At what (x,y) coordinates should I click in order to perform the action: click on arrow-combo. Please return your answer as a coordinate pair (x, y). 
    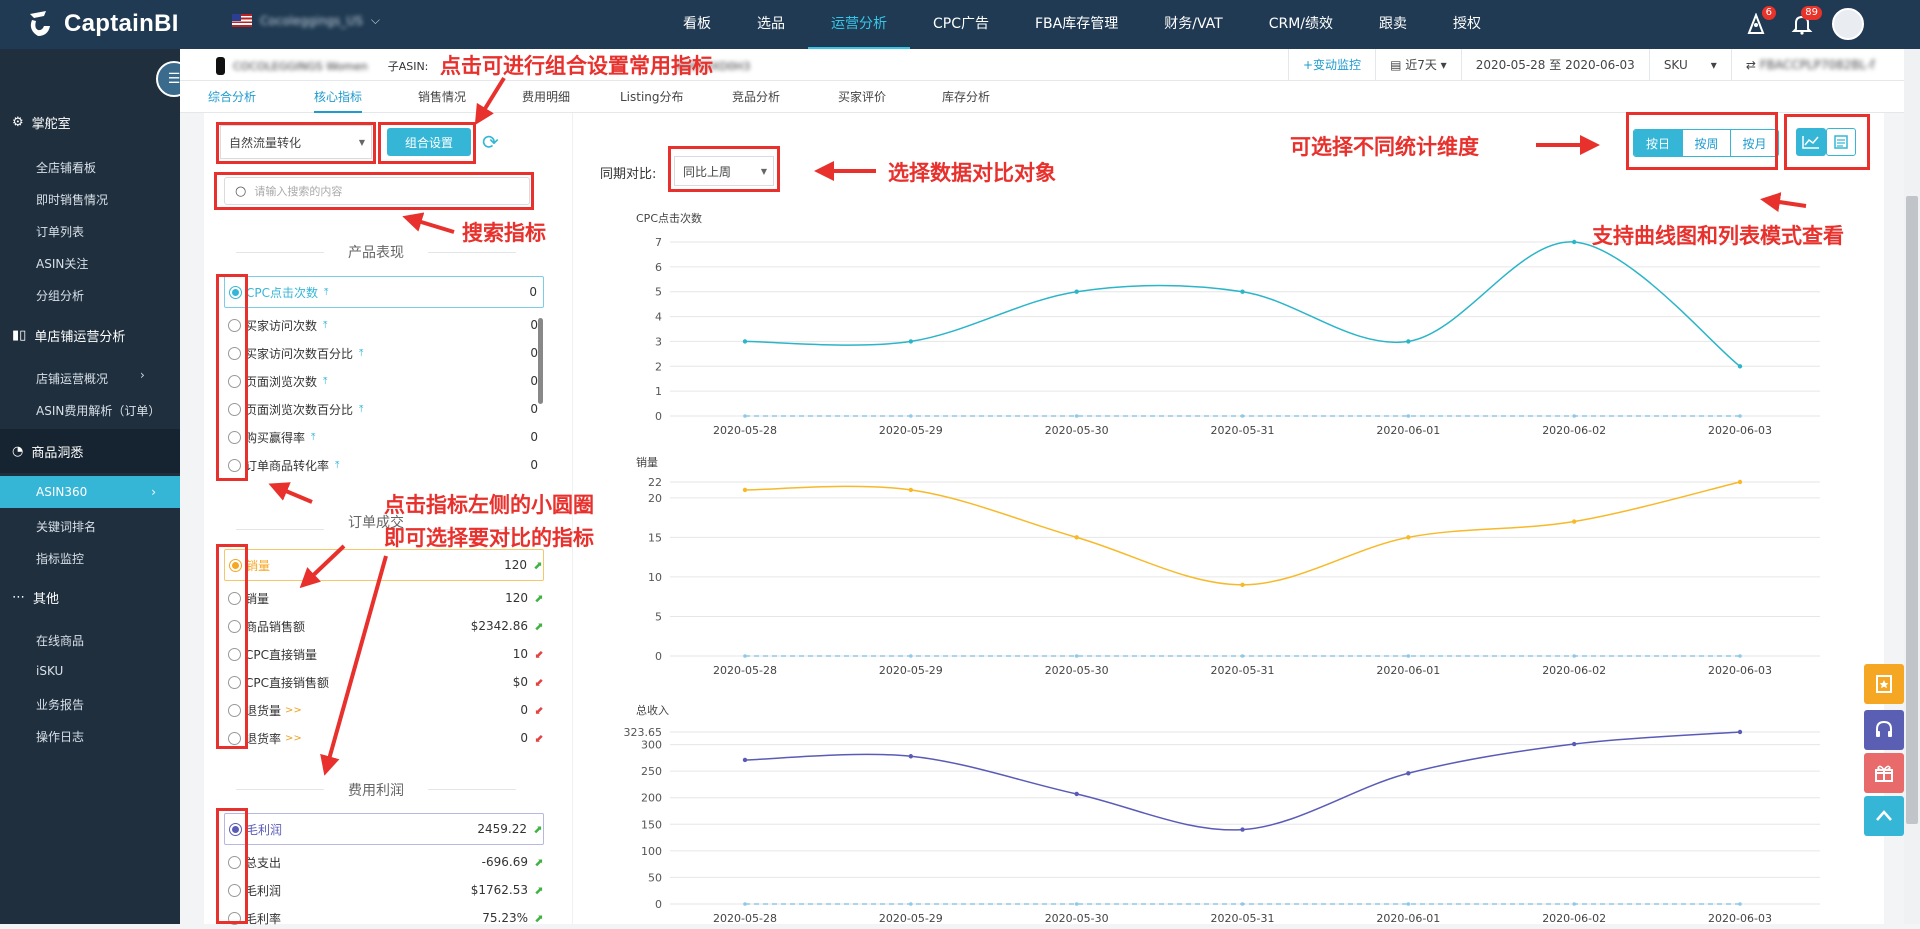
    Looking at the image, I should click on (490, 101).